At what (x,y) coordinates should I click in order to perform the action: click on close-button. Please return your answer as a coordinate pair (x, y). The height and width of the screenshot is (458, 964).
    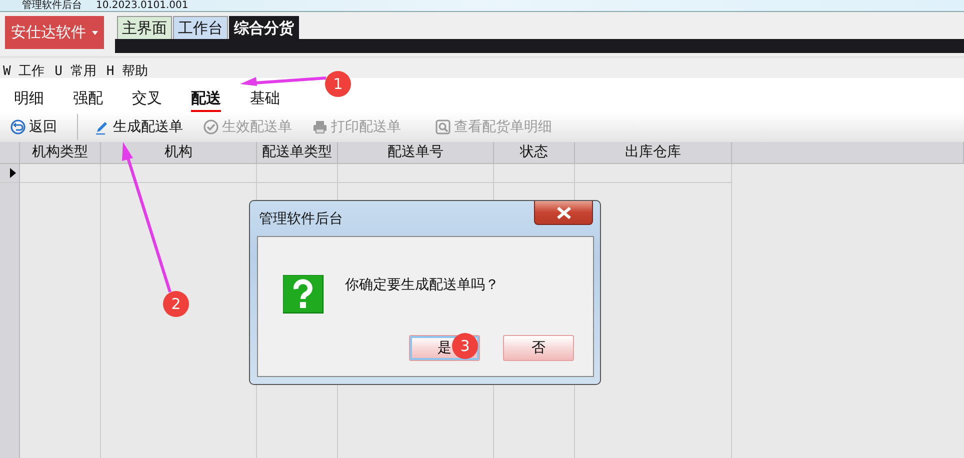
    Looking at the image, I should click on (563, 213).